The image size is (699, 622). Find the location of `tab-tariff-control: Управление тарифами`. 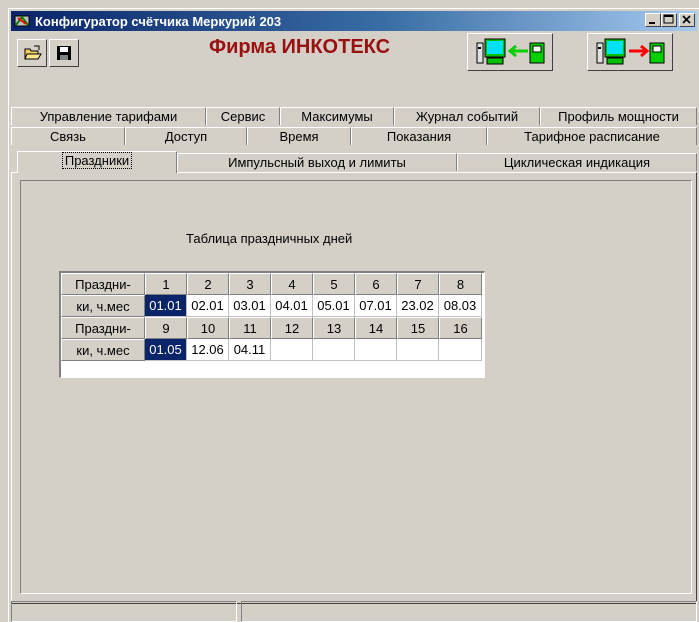

tab-tariff-control: Управление тарифами is located at coordinates (108, 116).